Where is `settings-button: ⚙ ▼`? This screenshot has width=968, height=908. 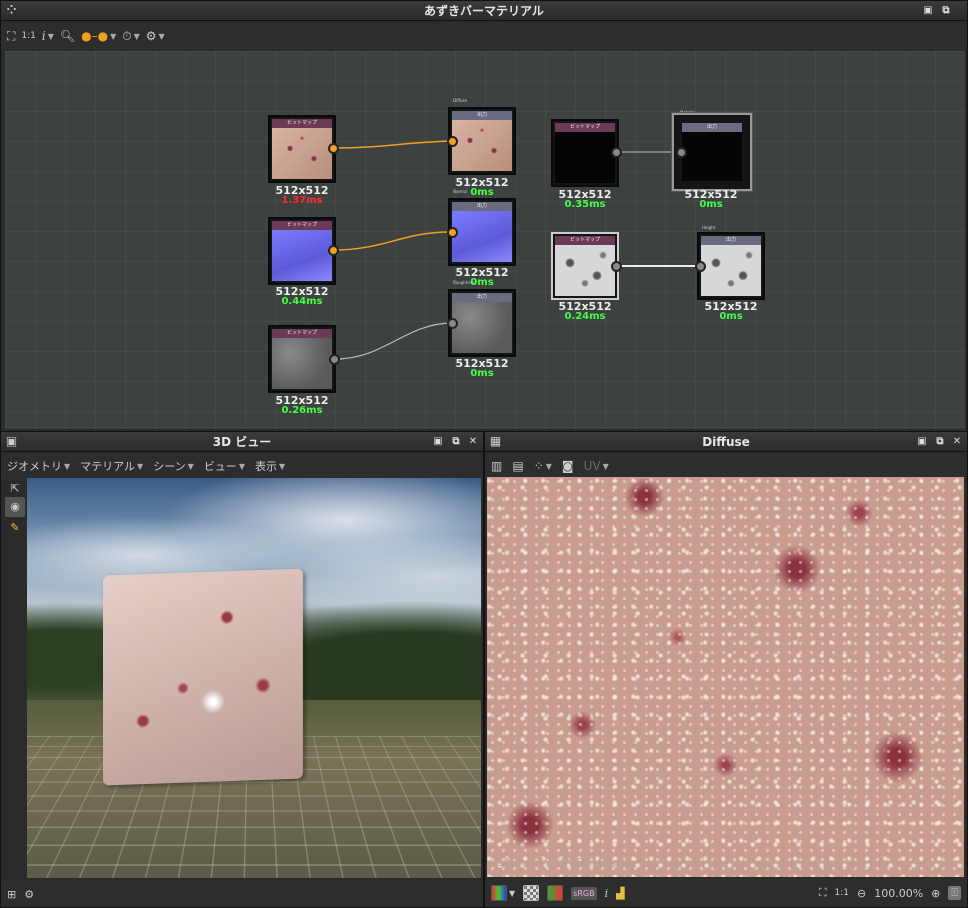
settings-button: ⚙ ▼ is located at coordinates (155, 36).